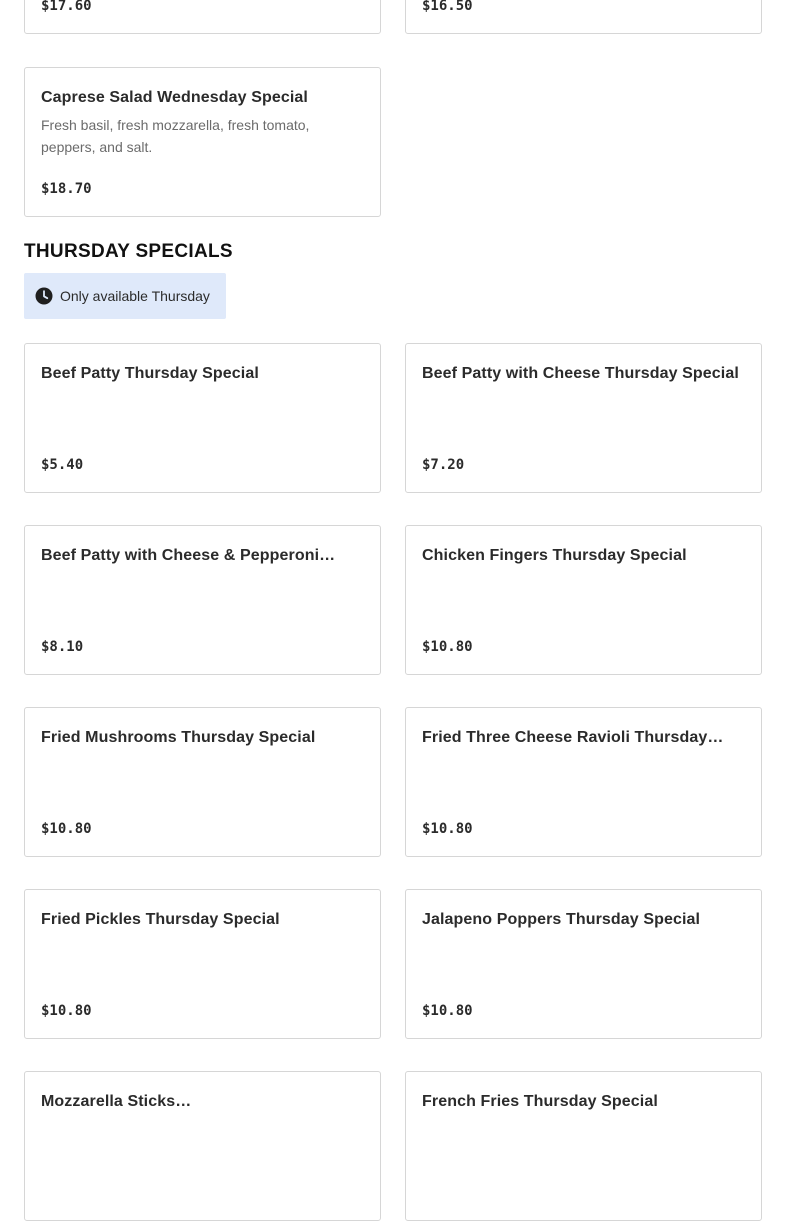 The width and height of the screenshot is (785, 1221). I want to click on item-price: $18.70, so click(66, 189).